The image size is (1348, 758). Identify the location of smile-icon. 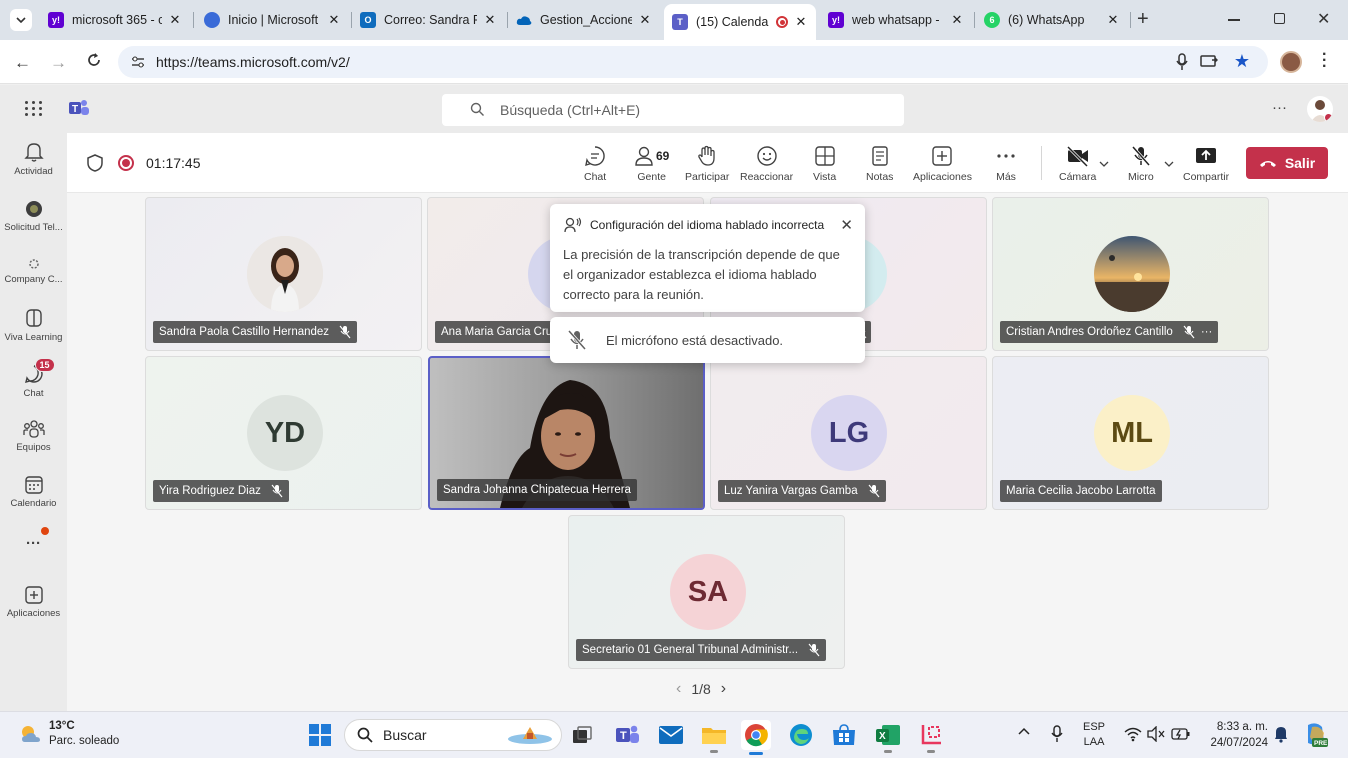
(766, 156).